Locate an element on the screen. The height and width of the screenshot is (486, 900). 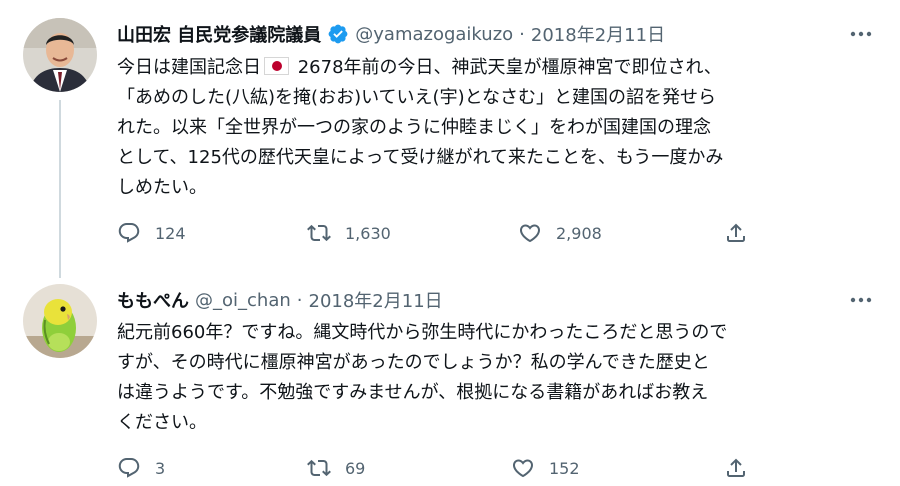
japan-flag-icon is located at coordinates (276, 66).